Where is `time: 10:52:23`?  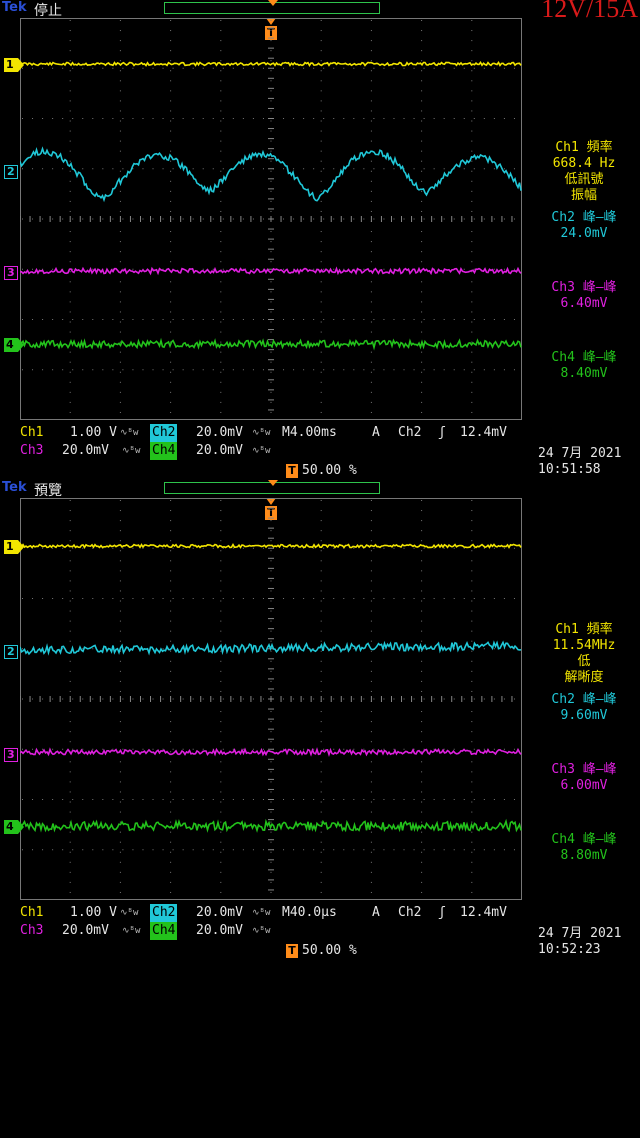
time: 10:52:23 is located at coordinates (569, 949).